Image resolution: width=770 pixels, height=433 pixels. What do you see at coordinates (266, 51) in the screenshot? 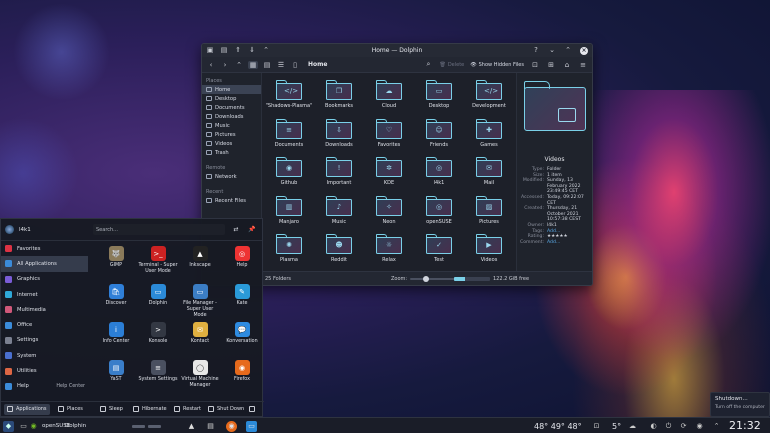
I see `shade-icon: ⌃` at bounding box center [266, 51].